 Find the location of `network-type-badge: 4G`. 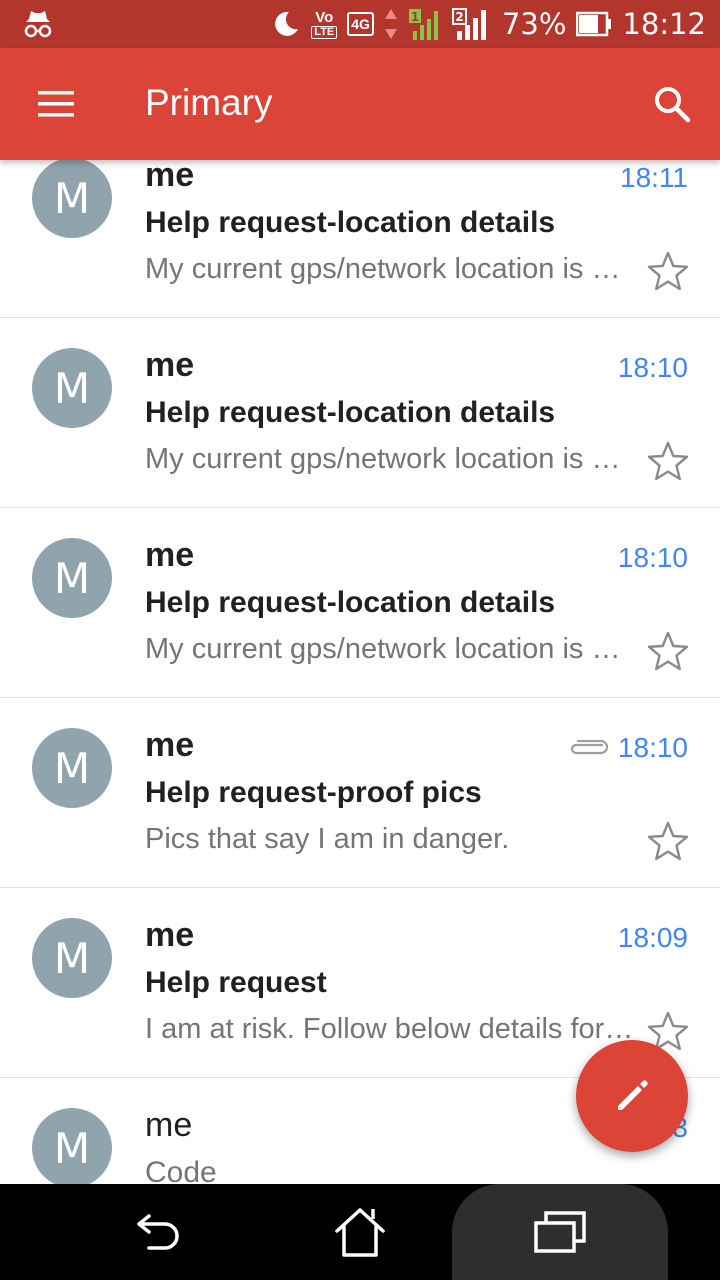

network-type-badge: 4G is located at coordinates (360, 24).